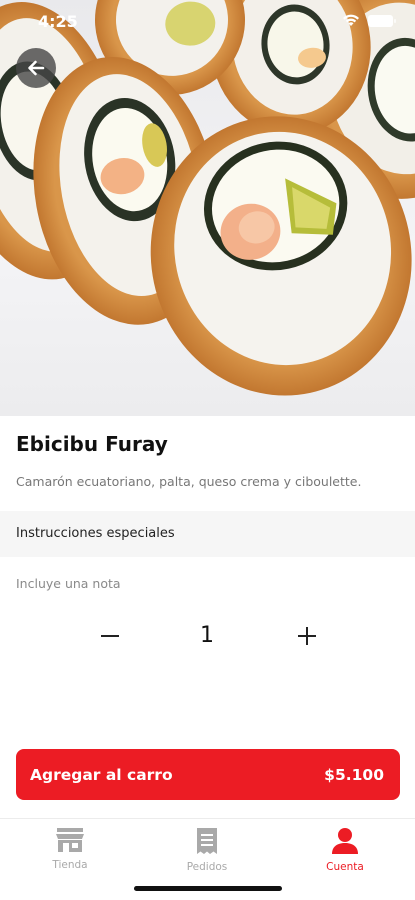 The width and height of the screenshot is (415, 900). Describe the element at coordinates (101, 774) in the screenshot. I see `add-to-cart-label: Agregar al carro` at that location.